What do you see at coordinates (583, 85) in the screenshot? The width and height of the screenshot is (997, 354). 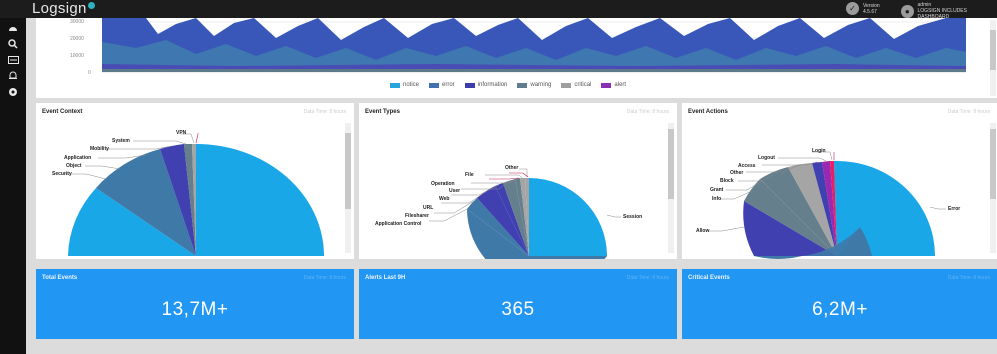 I see `legend-label: critical` at bounding box center [583, 85].